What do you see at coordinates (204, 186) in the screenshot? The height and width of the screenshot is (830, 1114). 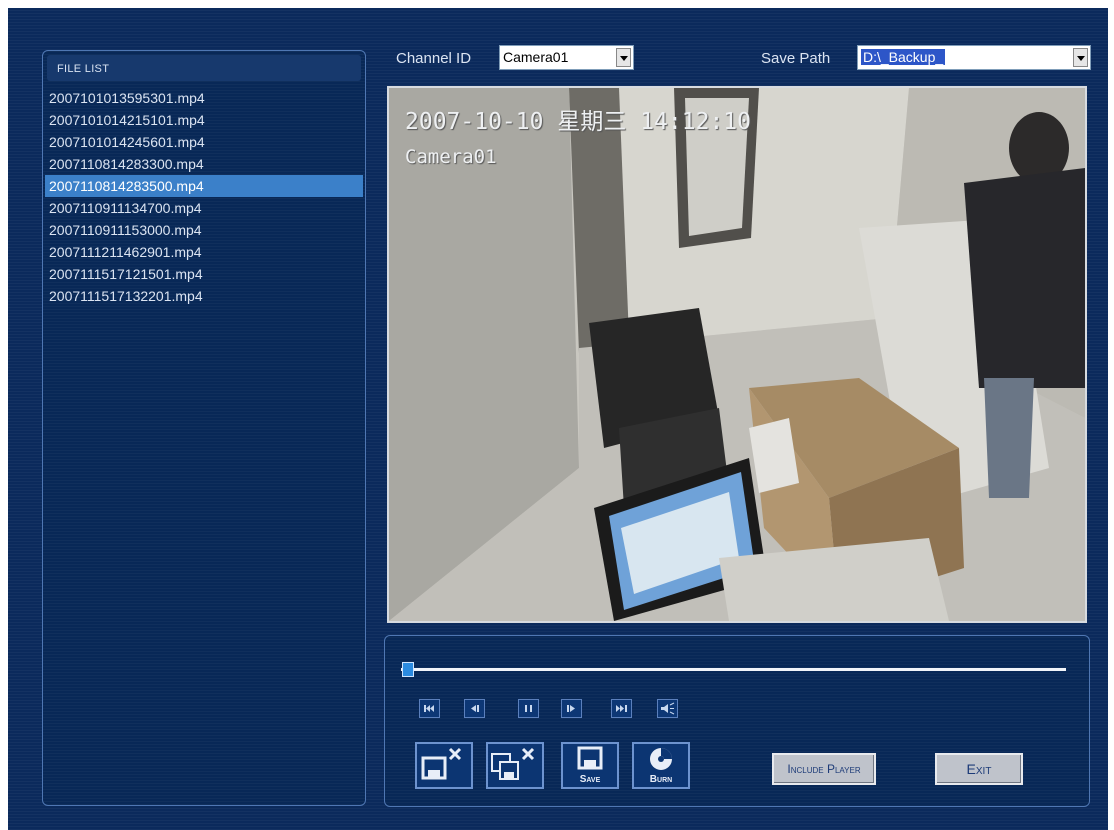 I see `file-list-item-selected: 2007110814283500.mp4` at bounding box center [204, 186].